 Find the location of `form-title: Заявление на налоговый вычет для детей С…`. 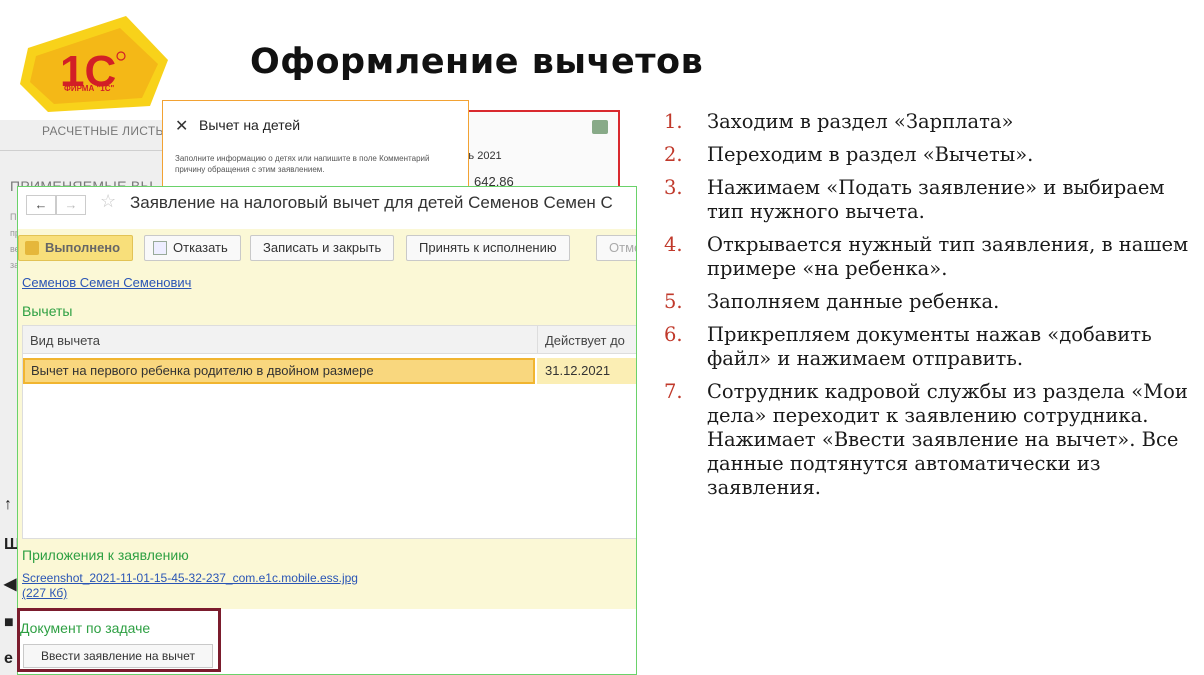

form-title: Заявление на налоговый вычет для детей С… is located at coordinates (371, 202).